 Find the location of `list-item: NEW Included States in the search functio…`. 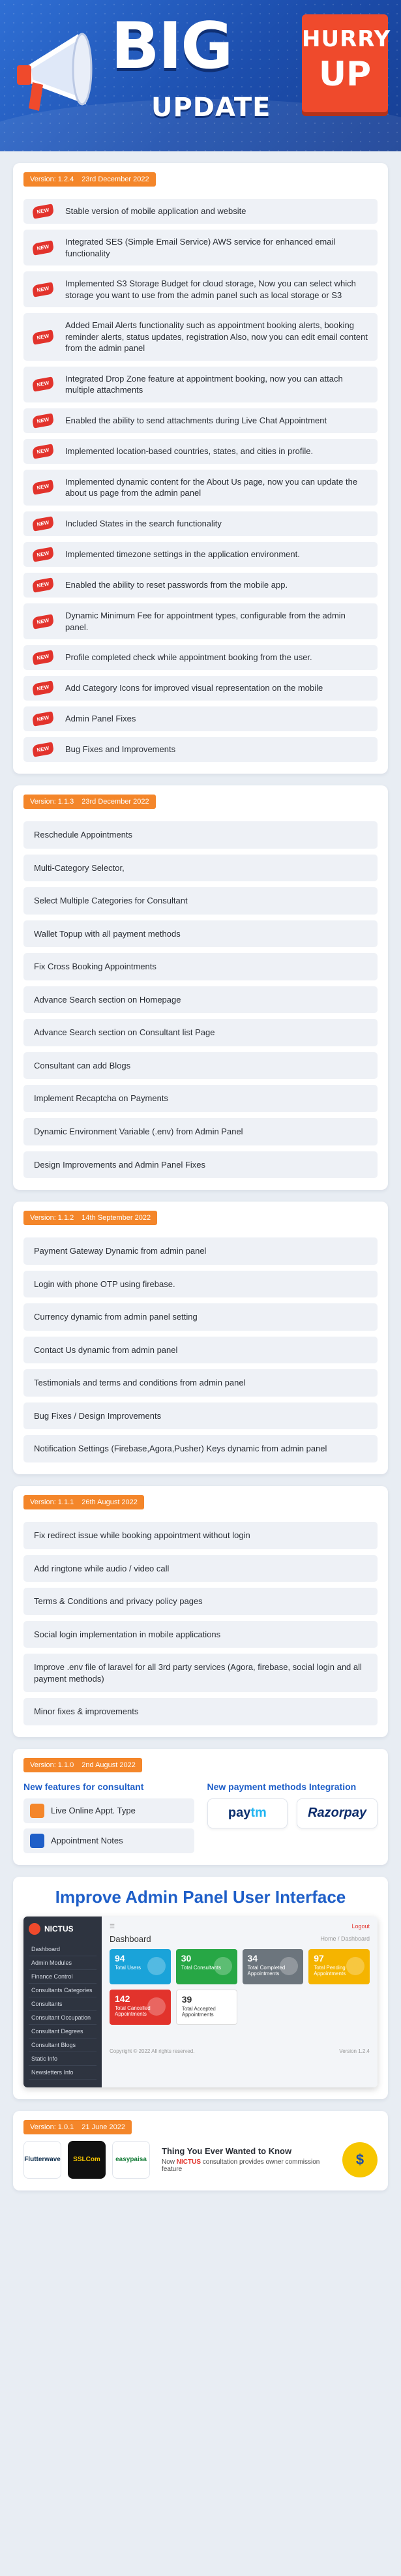

list-item: NEW Included States in the search functio… is located at coordinates (200, 524).